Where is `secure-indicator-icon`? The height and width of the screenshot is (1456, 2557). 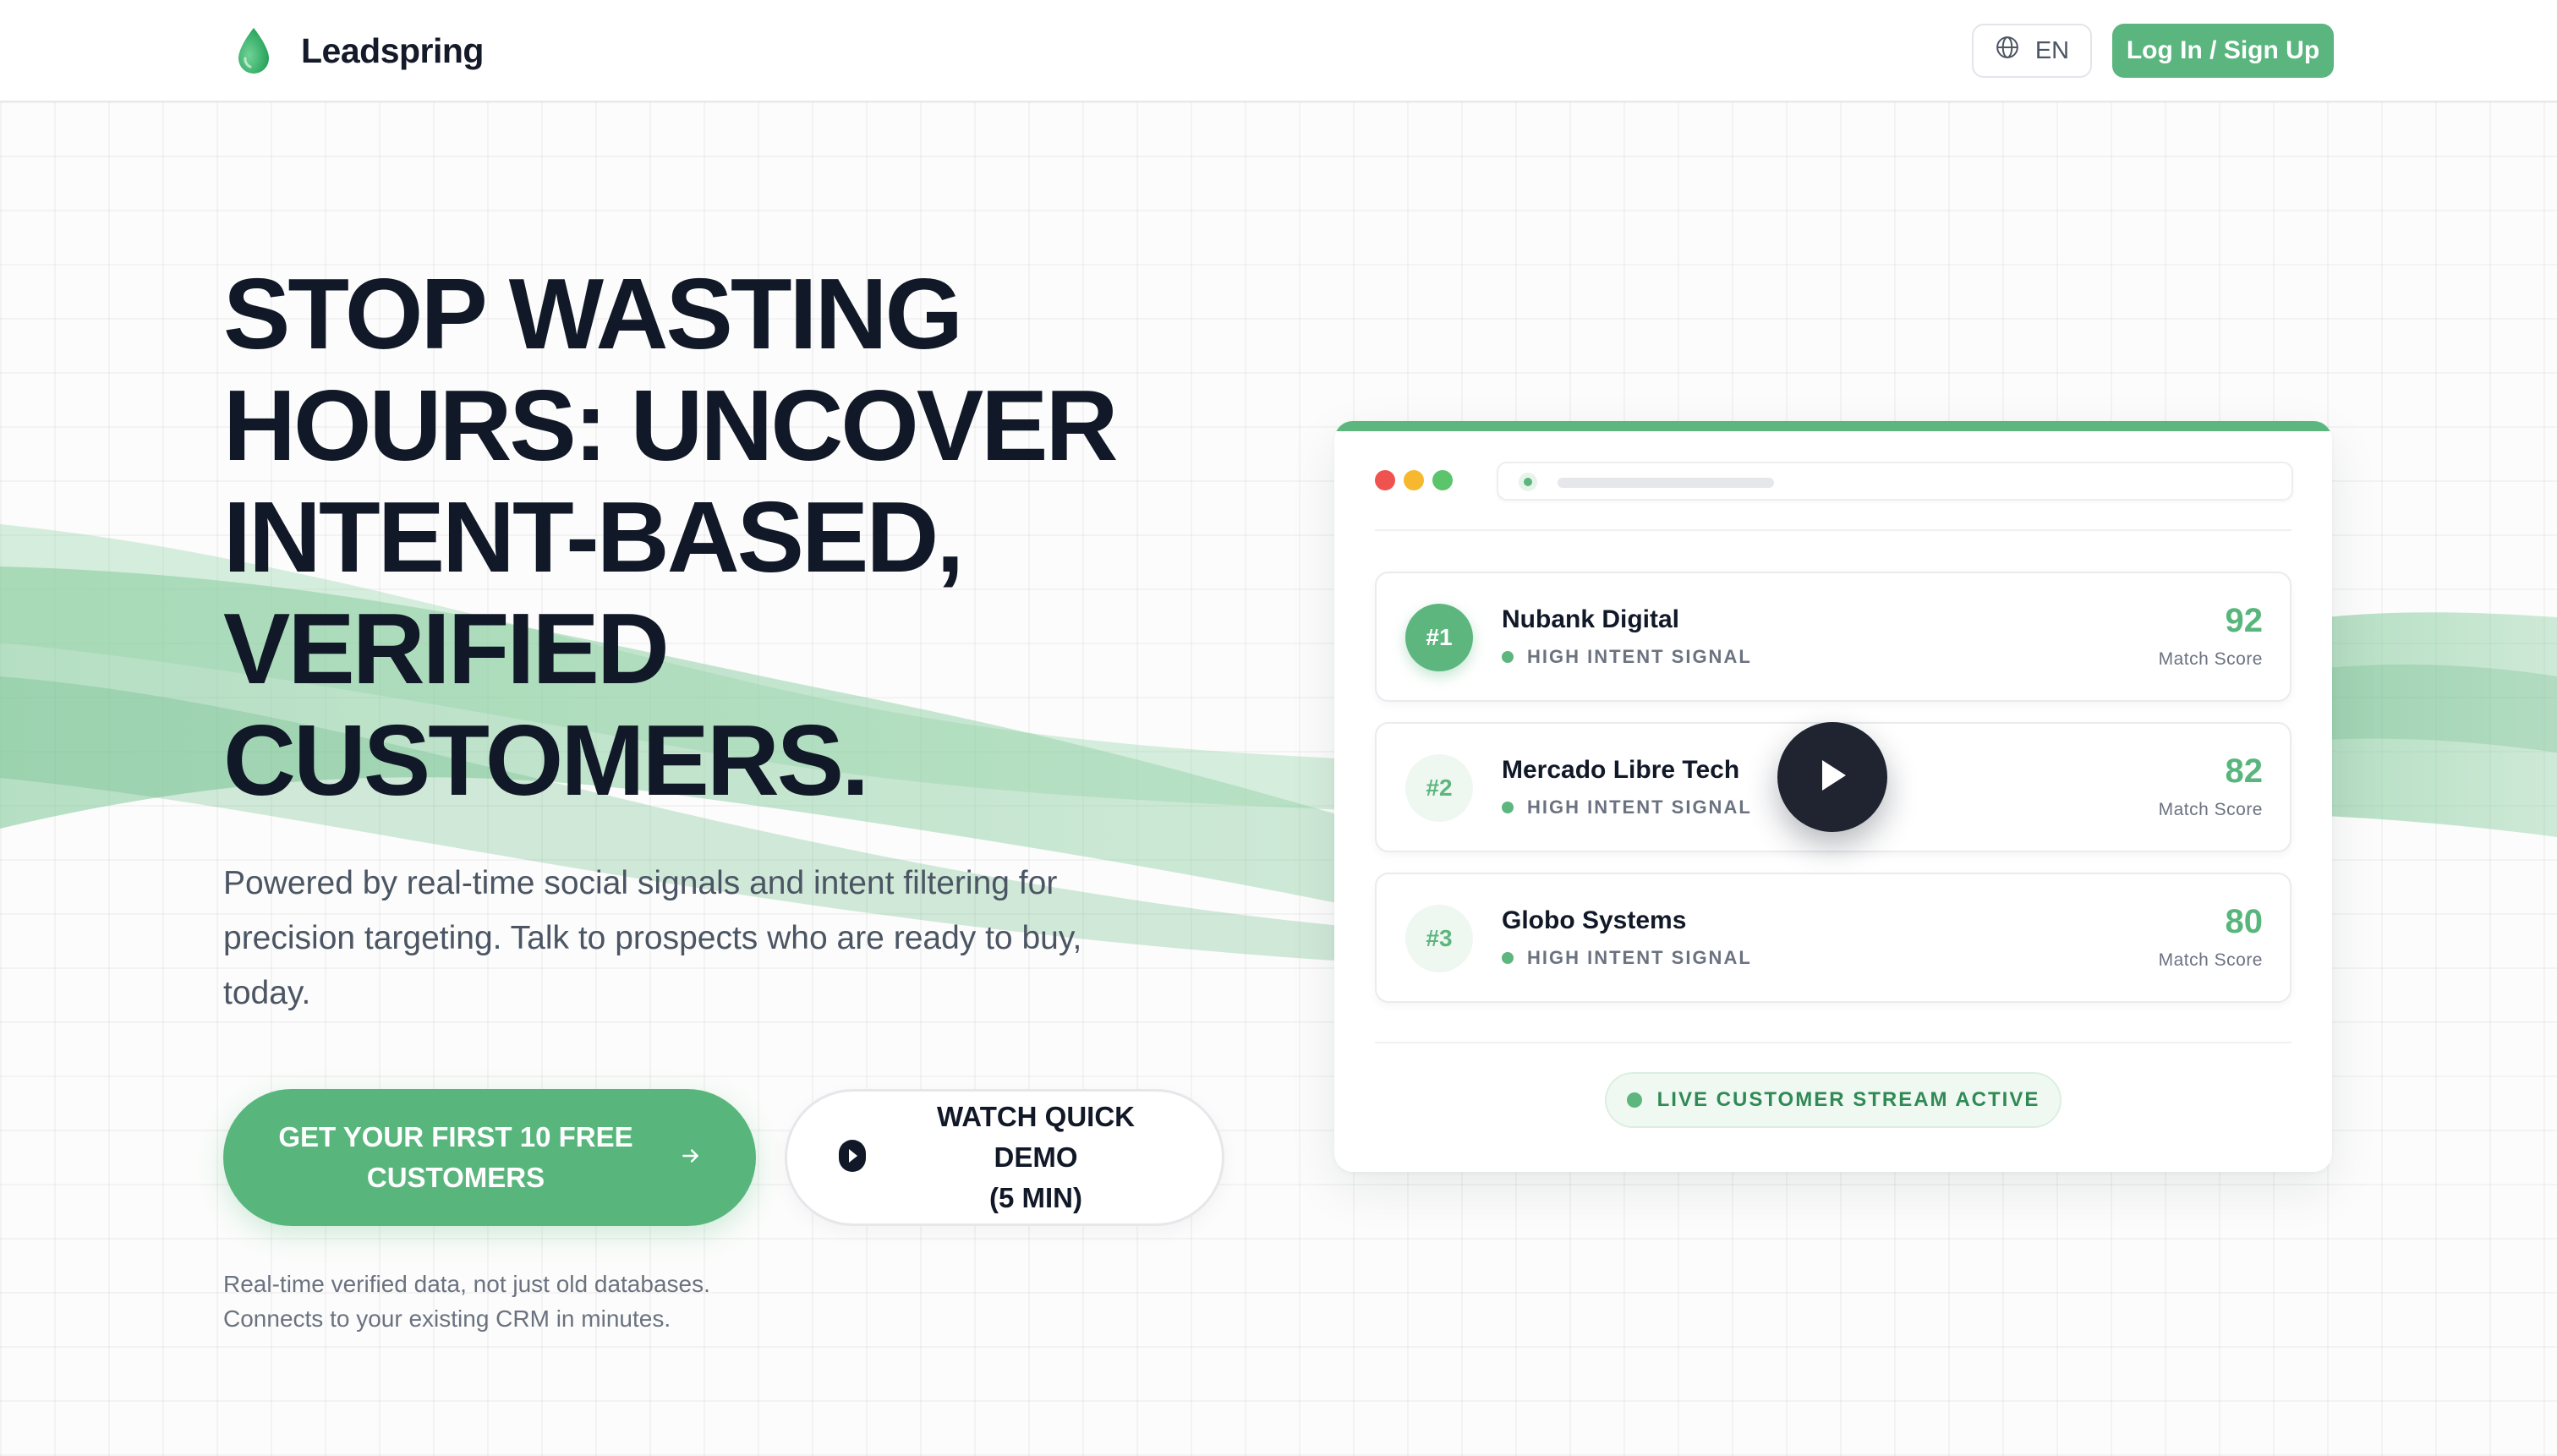
secure-indicator-icon is located at coordinates (1528, 482).